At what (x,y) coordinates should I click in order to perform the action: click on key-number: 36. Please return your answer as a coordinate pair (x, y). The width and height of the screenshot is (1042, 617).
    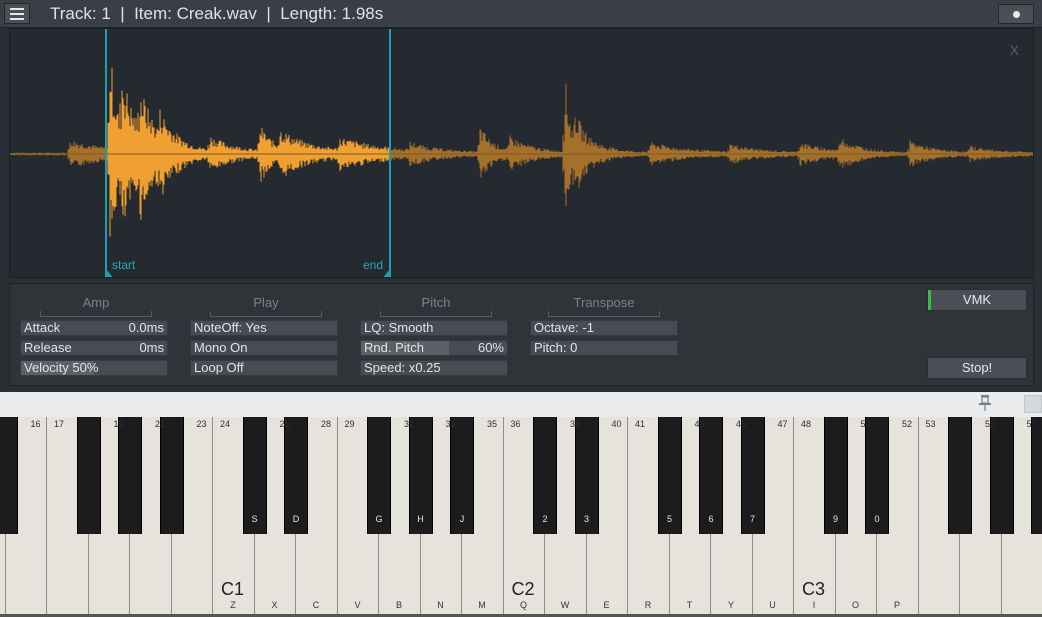
    Looking at the image, I should click on (515, 424).